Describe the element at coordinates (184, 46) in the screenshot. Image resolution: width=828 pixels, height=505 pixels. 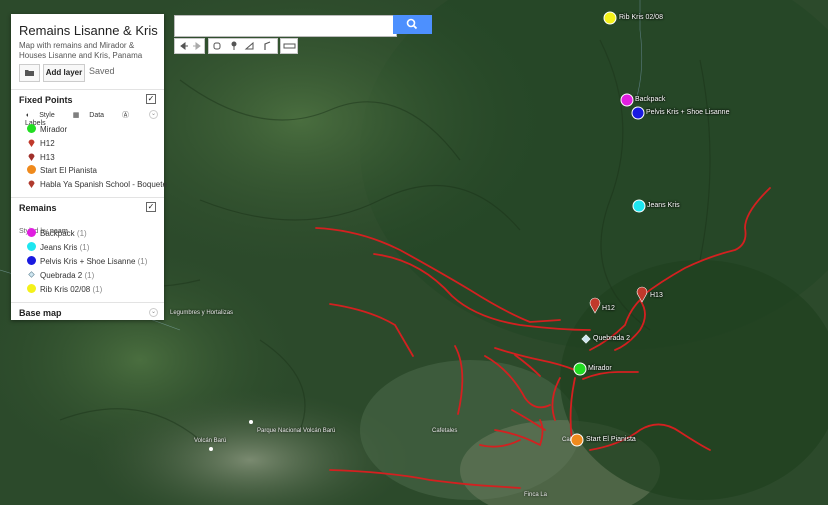
I see `undo-icon` at that location.